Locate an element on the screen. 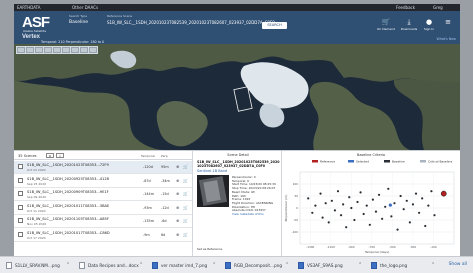 The width and height of the screenshot is (473, 273). map-view-button is located at coordinates (84, 50).